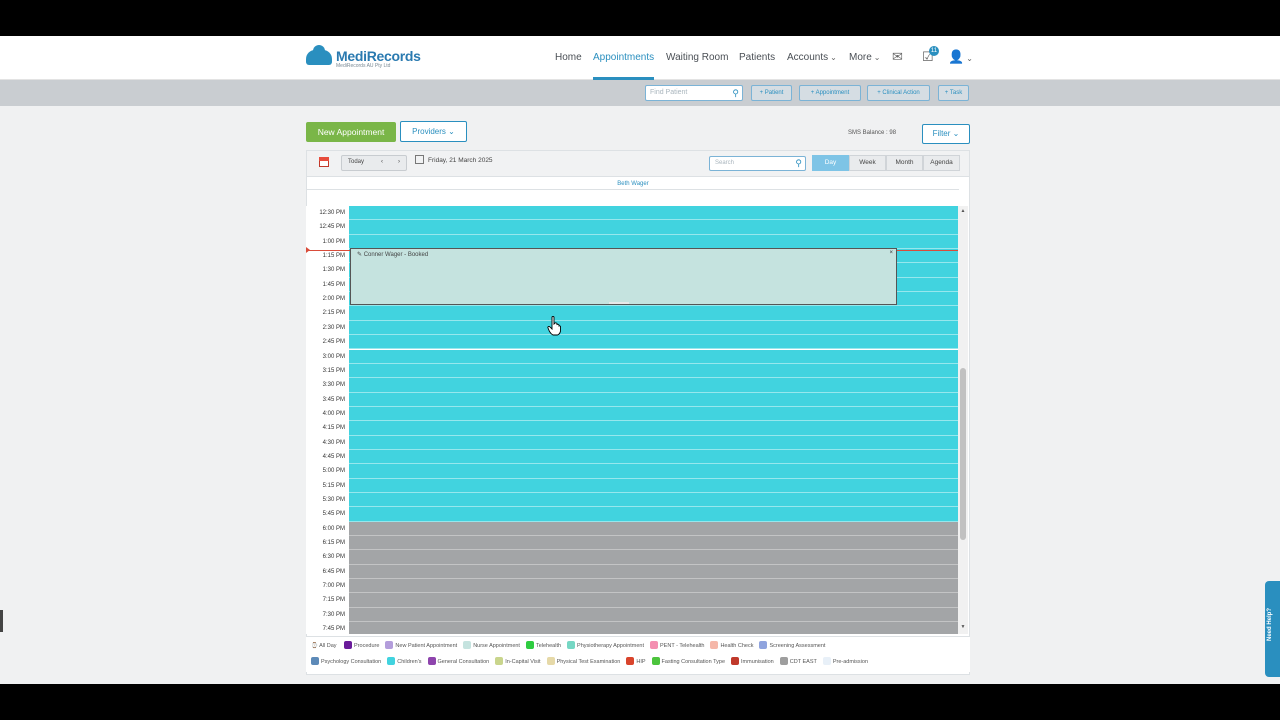 The width and height of the screenshot is (1280, 720). Describe the element at coordinates (963, 454) in the screenshot. I see `scrollbar-thumb` at that location.